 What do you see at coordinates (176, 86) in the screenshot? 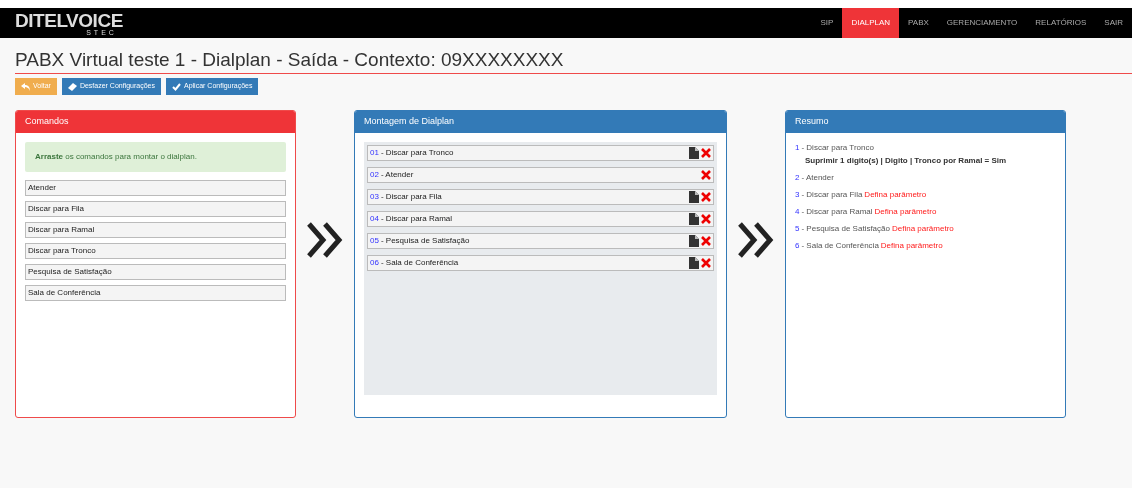
I see `check-icon` at bounding box center [176, 86].